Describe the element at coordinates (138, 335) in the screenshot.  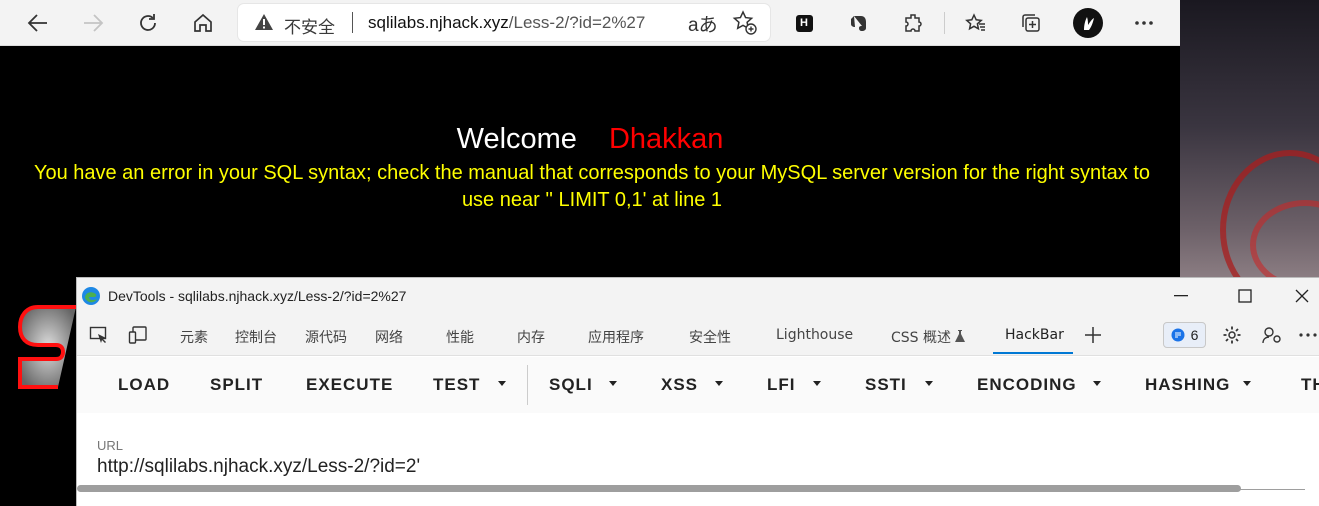
I see `device-emulation-icon` at that location.